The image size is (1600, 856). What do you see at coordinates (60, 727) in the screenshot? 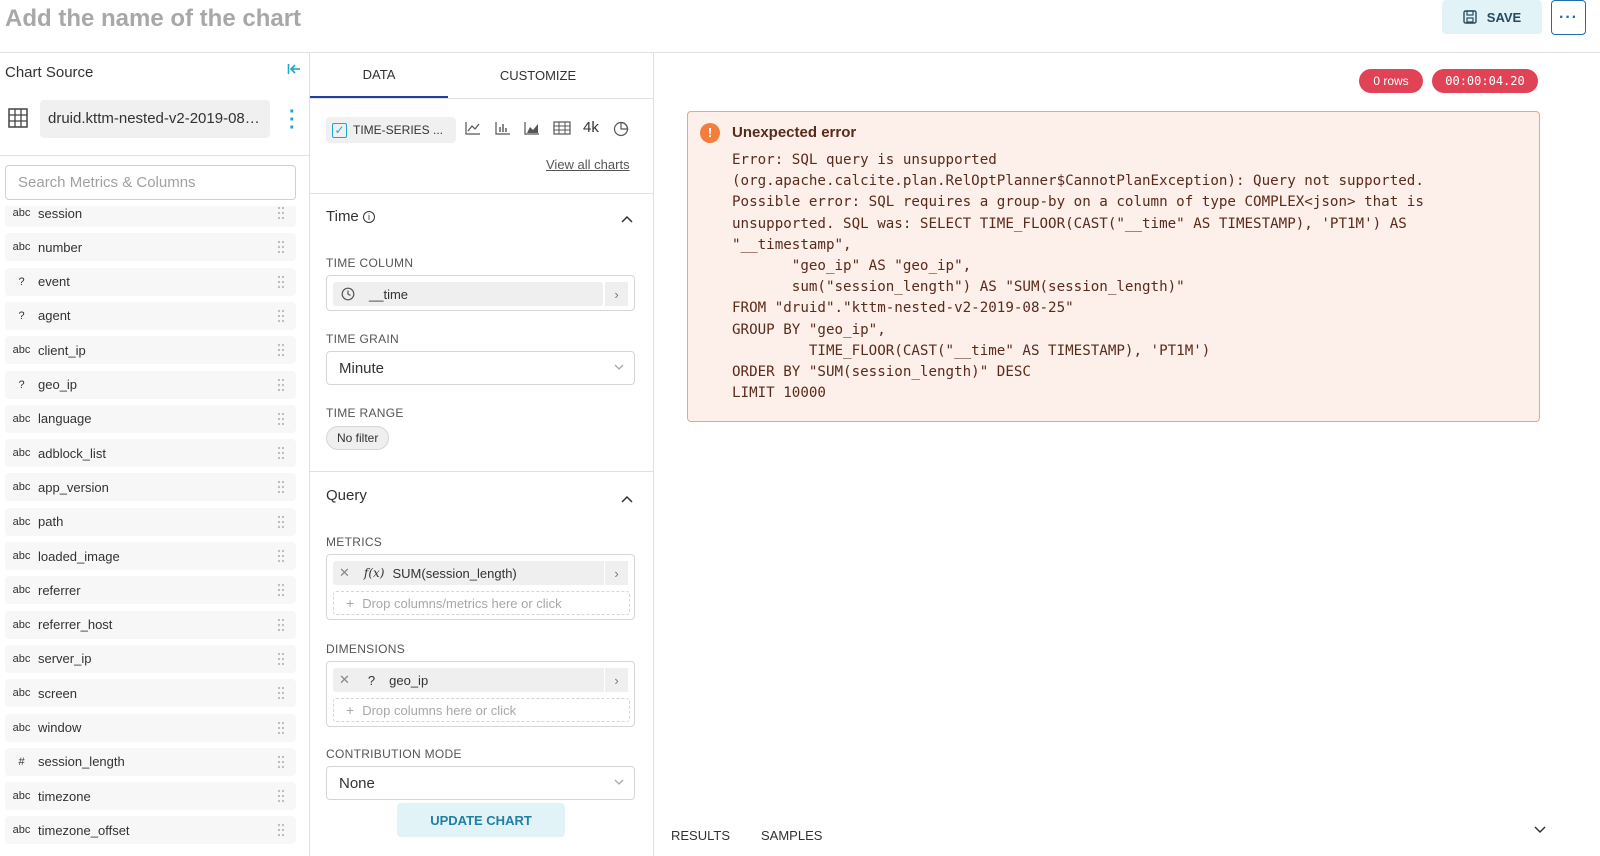
I see `column-name: window` at bounding box center [60, 727].